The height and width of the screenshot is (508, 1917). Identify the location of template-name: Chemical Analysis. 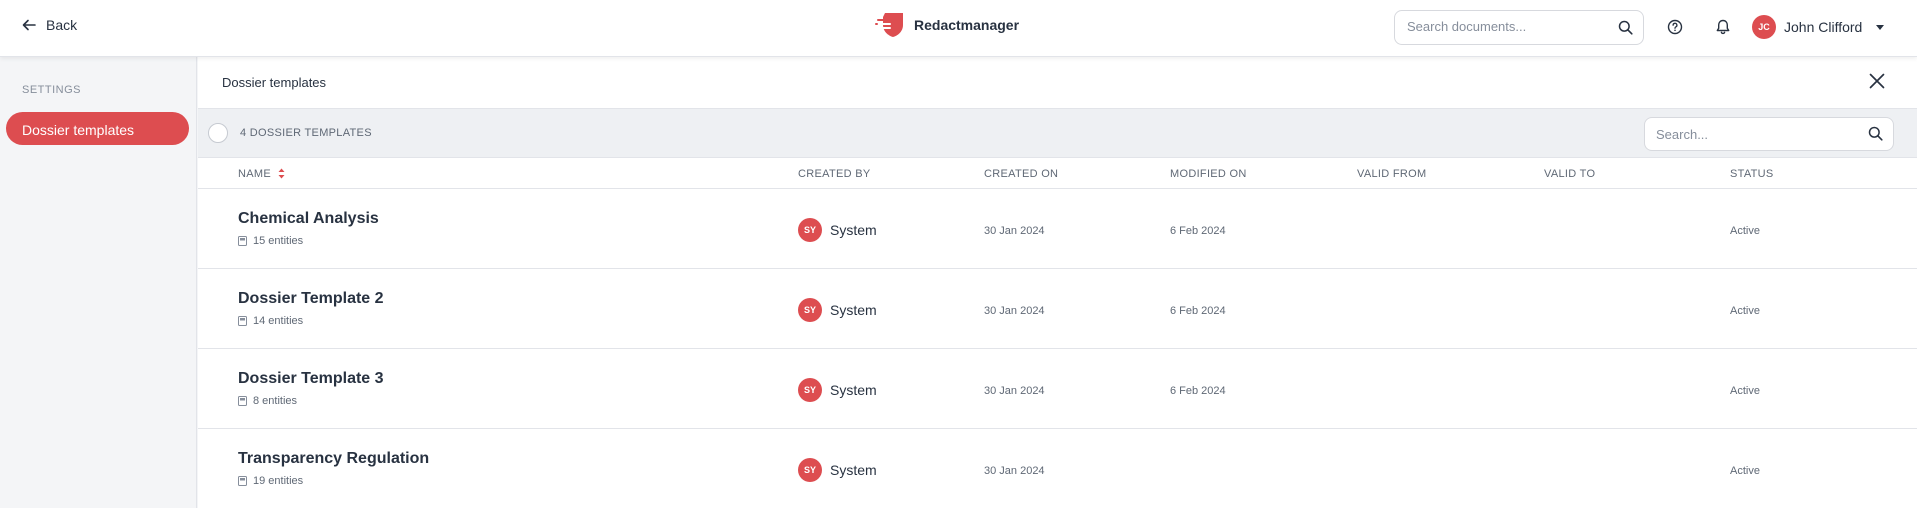
(308, 218).